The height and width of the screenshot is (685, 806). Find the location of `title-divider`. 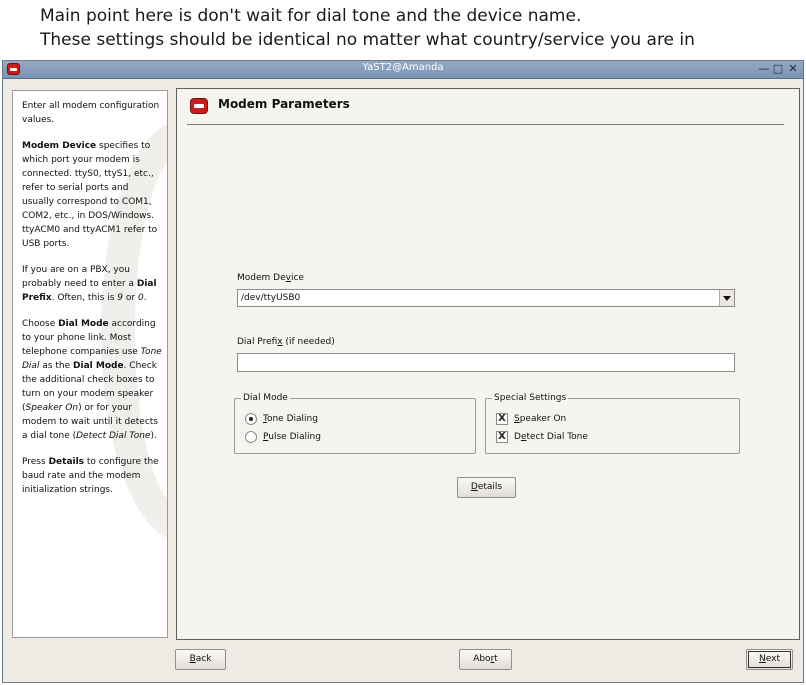

title-divider is located at coordinates (485, 124).